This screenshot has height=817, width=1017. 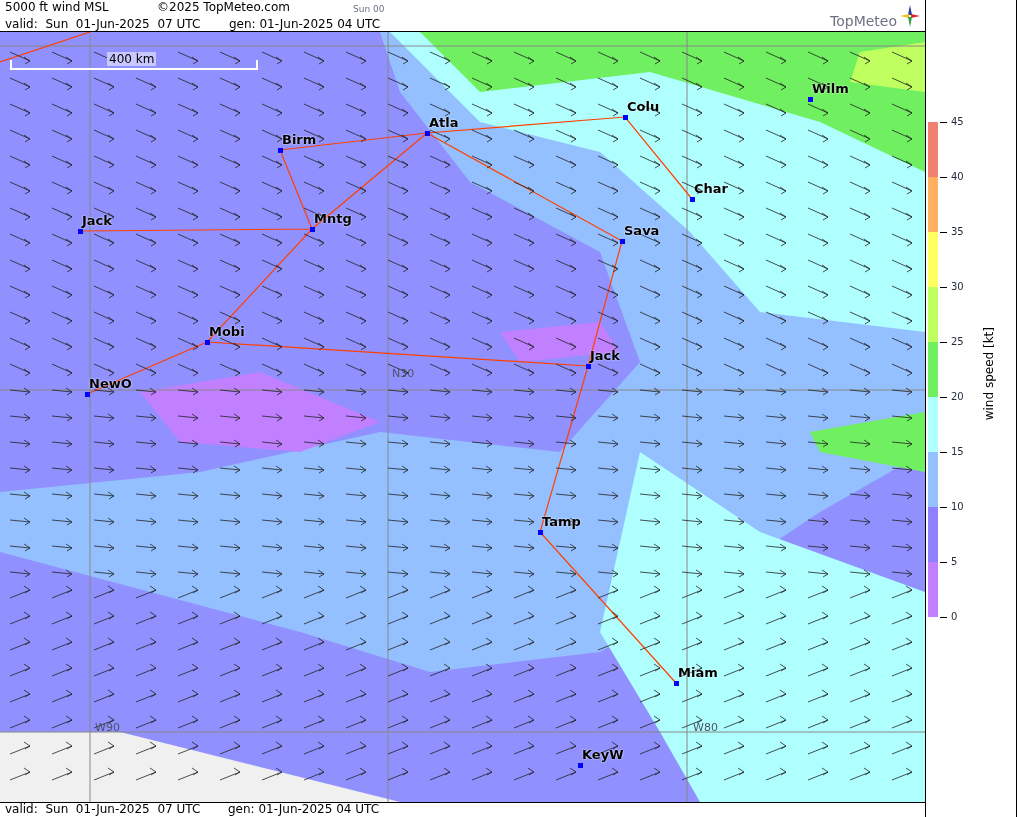 I want to click on grid-label: N30, so click(x=403, y=374).